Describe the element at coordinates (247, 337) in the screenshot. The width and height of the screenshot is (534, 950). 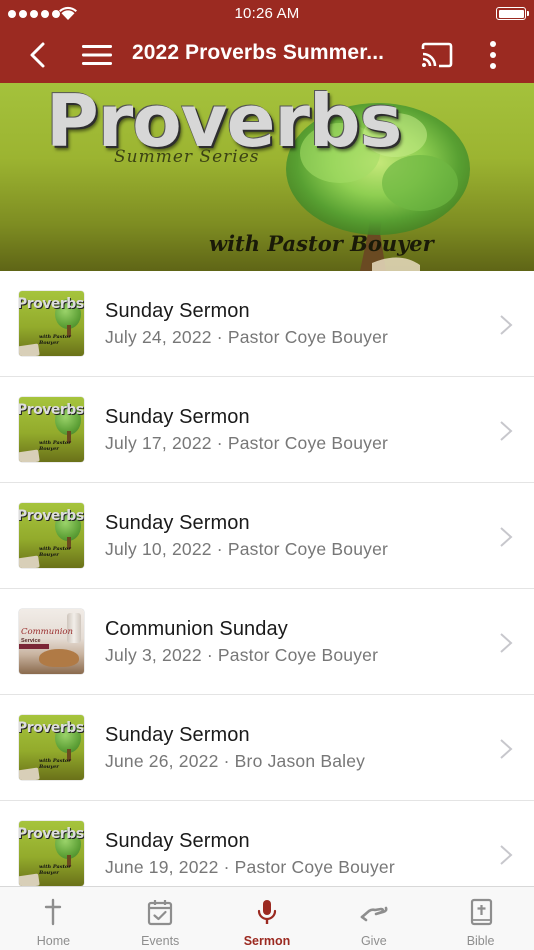
I see `sermon-date-speaker: July 24, 2022 · Pastor Coye Bouyer` at that location.